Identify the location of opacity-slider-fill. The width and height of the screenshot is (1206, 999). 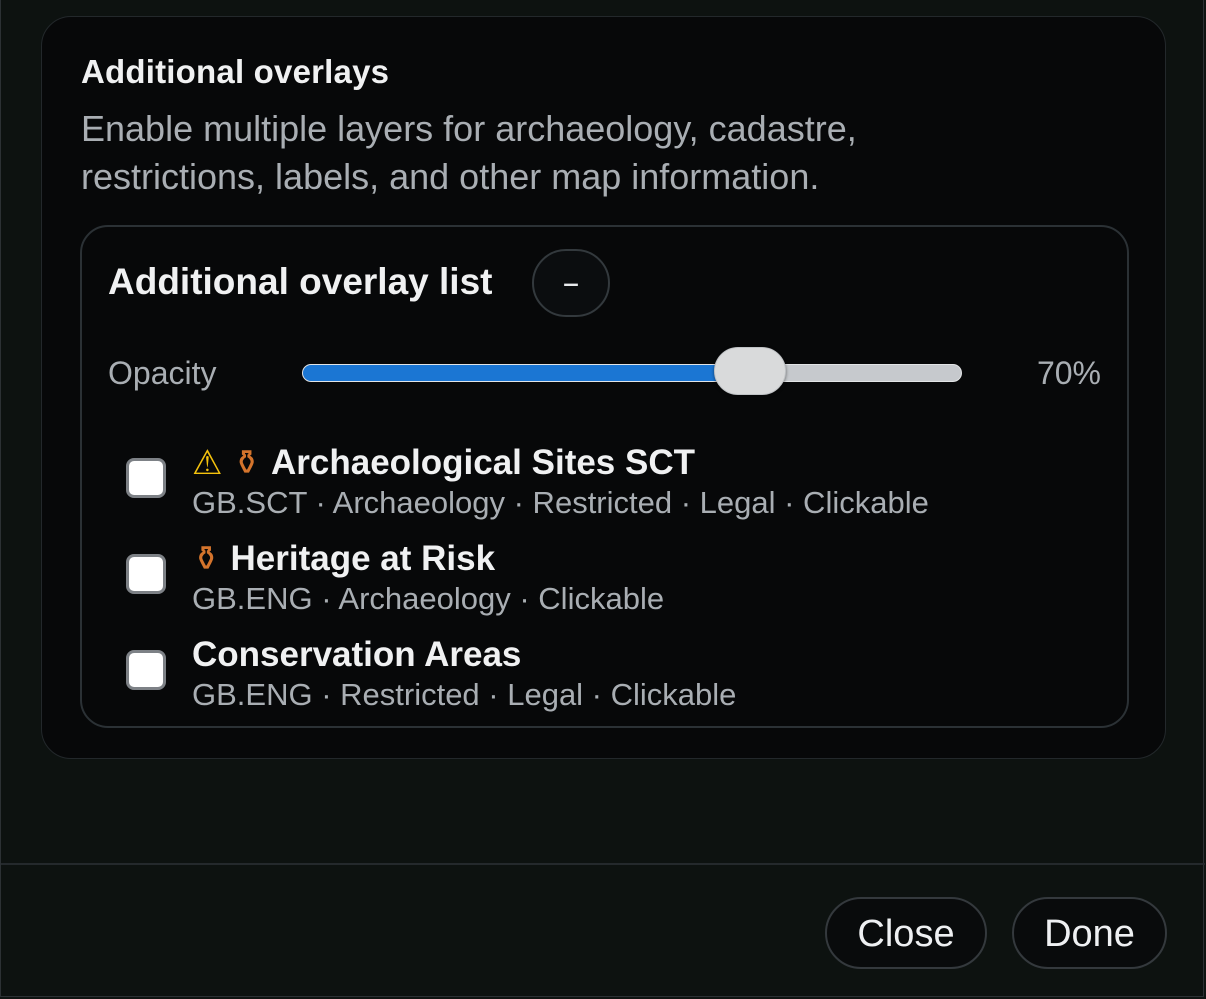
(527, 373).